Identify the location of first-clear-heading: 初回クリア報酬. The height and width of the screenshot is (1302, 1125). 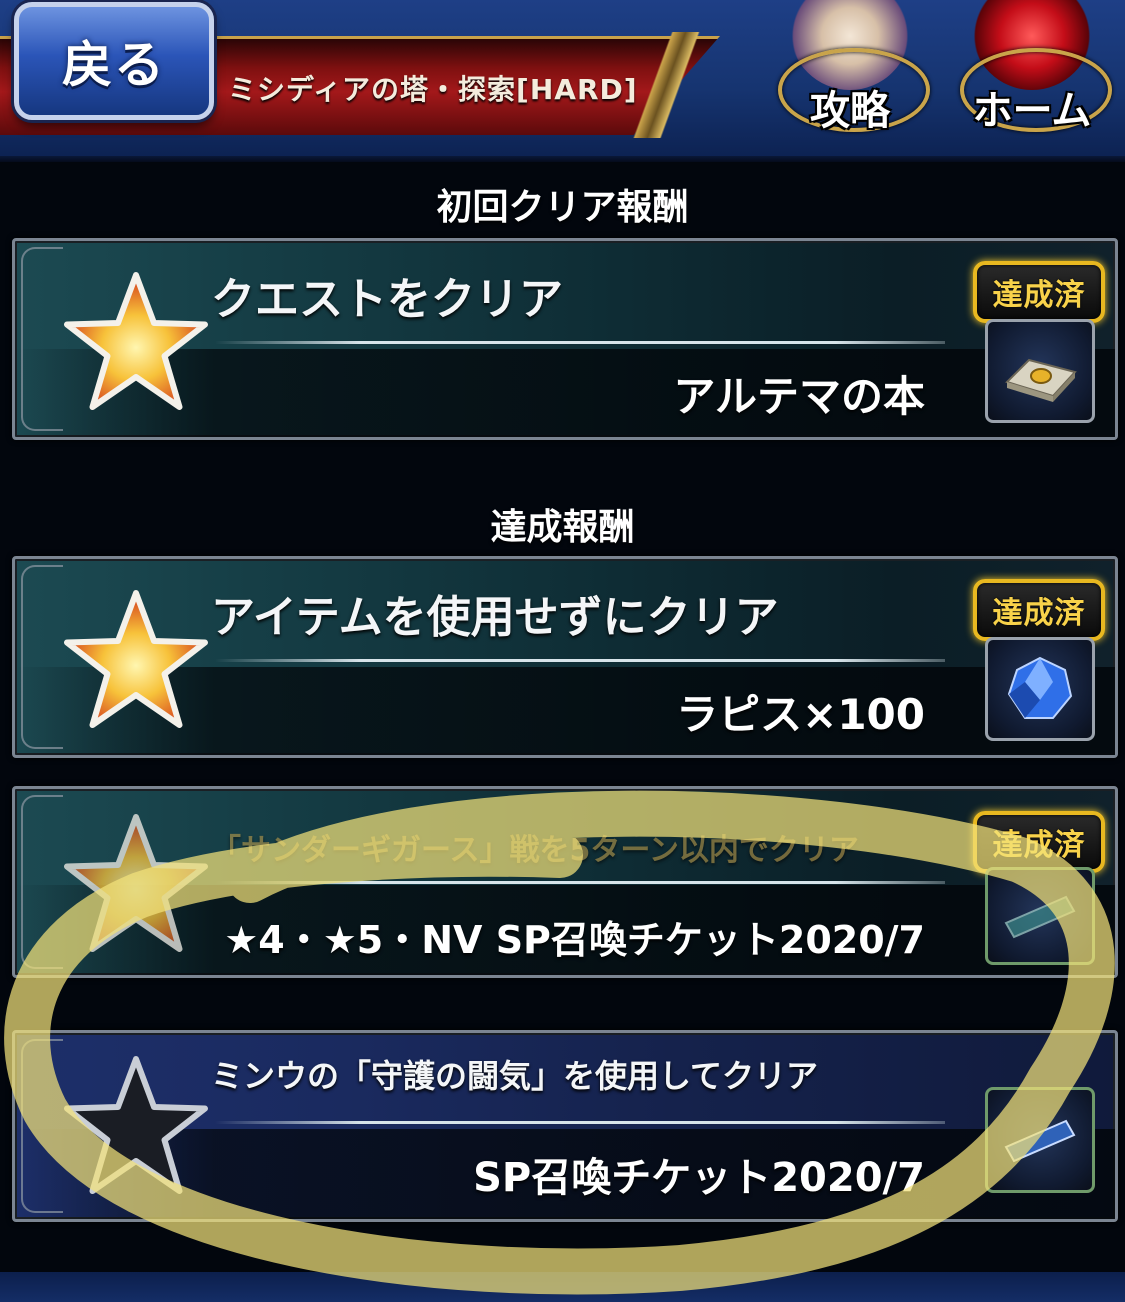
(562, 207).